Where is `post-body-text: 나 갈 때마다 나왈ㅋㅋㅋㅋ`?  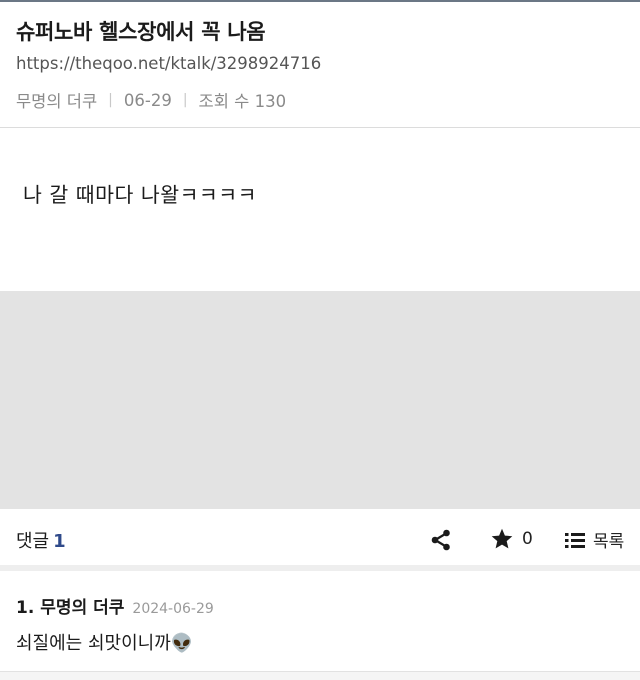 post-body-text: 나 갈 때마다 나왈ㅋㅋㅋㅋ is located at coordinates (140, 195).